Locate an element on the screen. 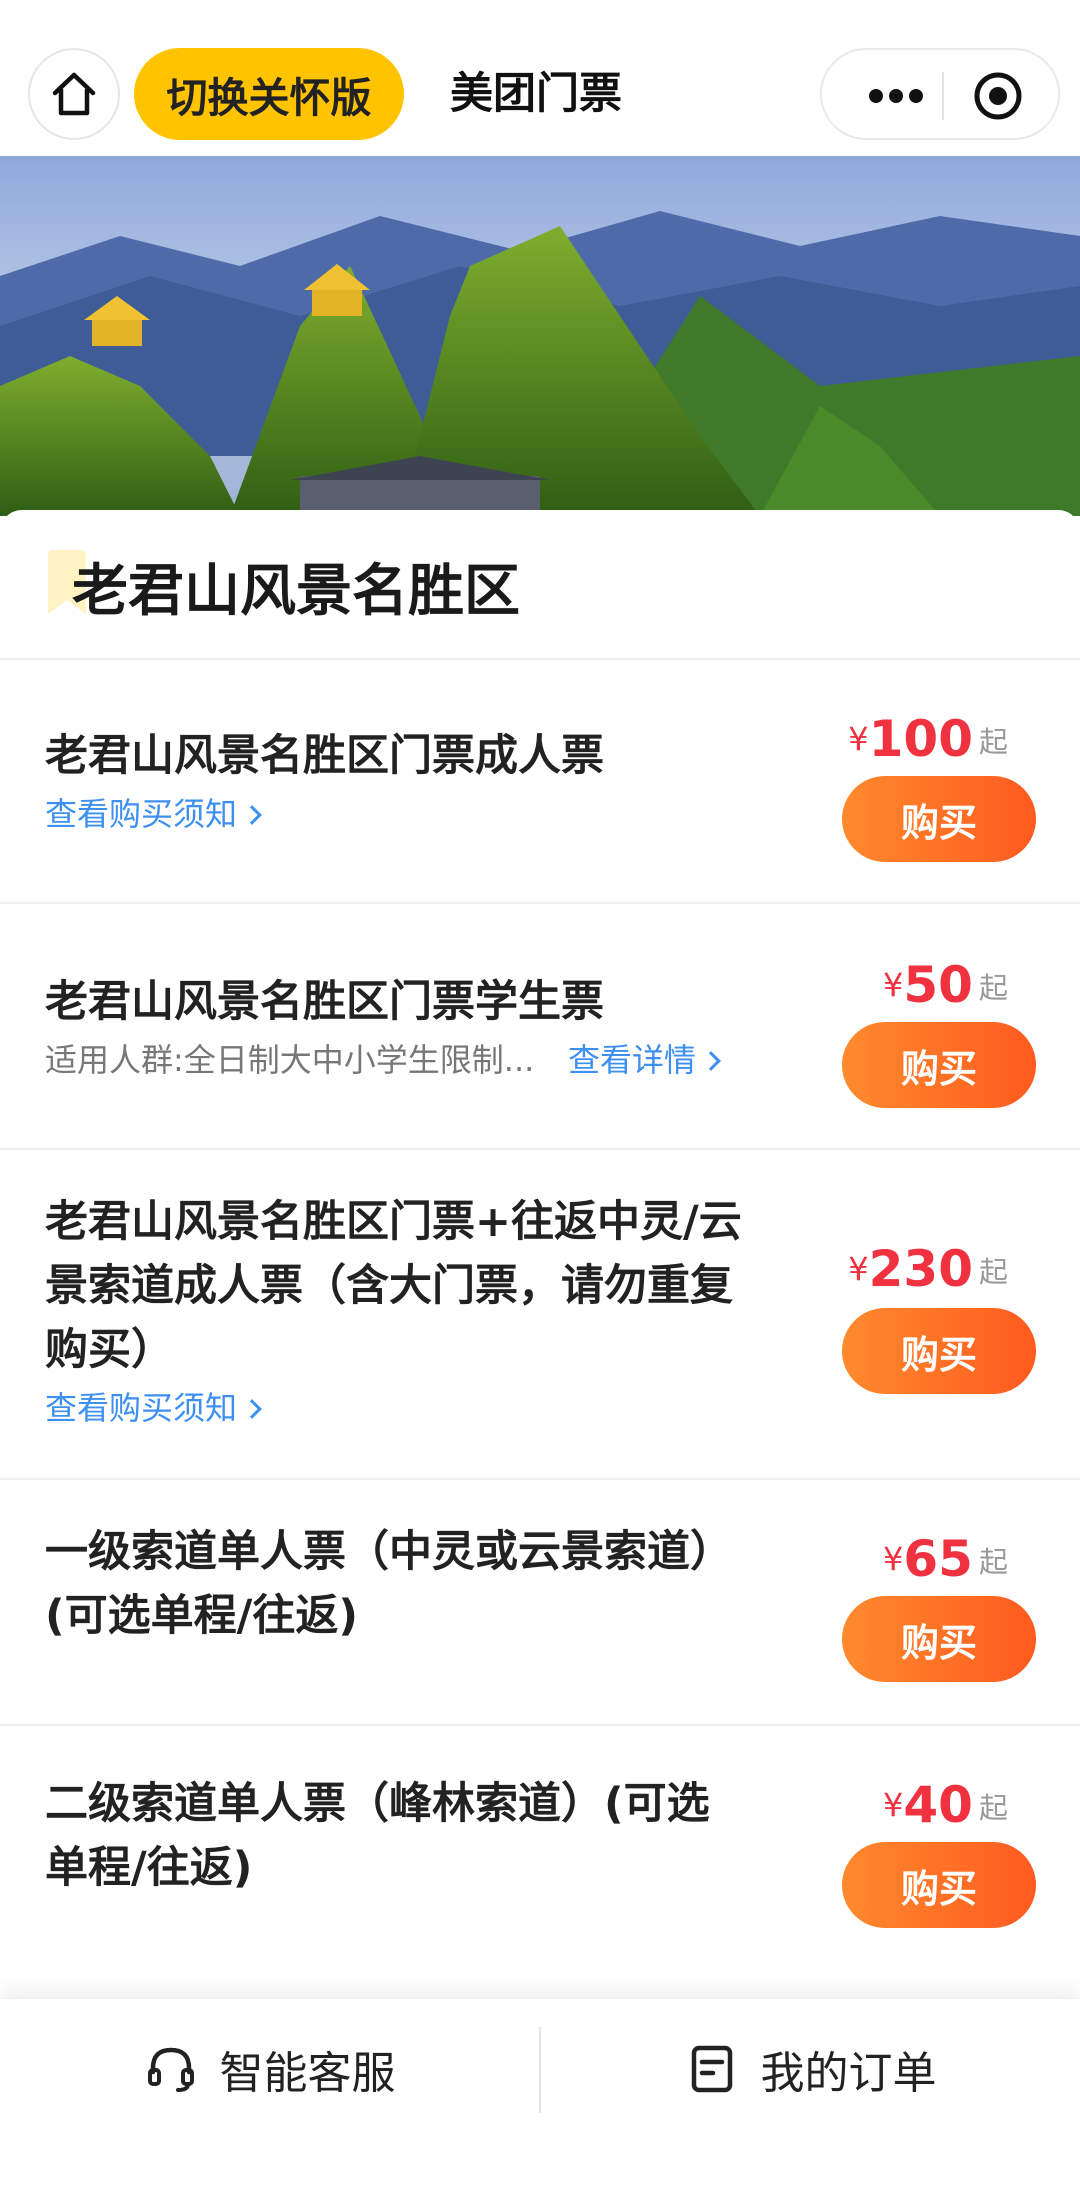 The width and height of the screenshot is (1080, 2187). scenic-title-card: 老君山风景名胜区 is located at coordinates (540, 585).